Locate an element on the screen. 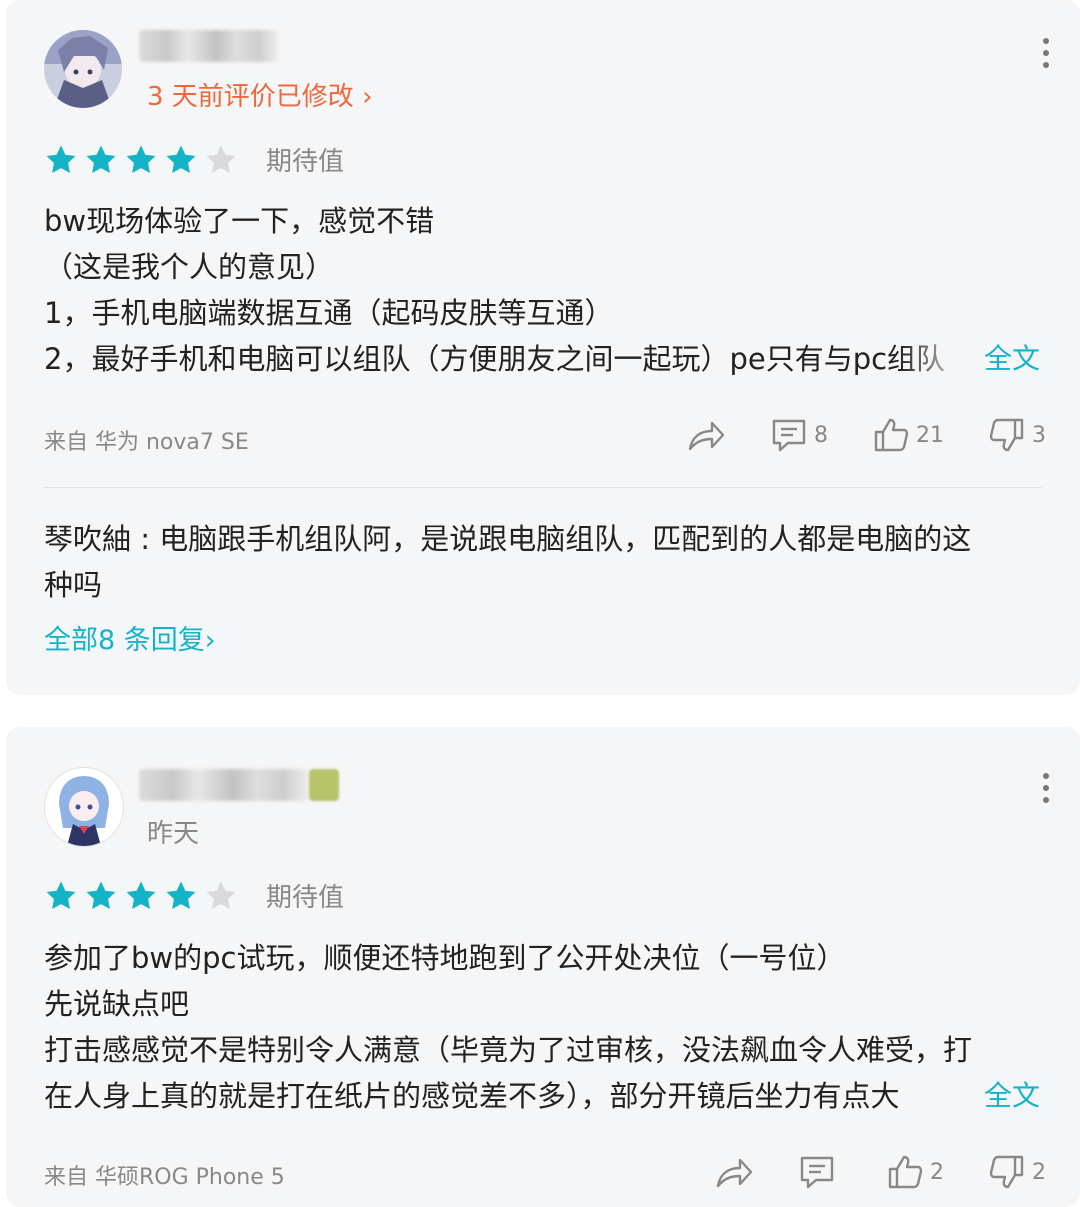 The height and width of the screenshot is (1207, 1080). like-button: 21 is located at coordinates (908, 435).